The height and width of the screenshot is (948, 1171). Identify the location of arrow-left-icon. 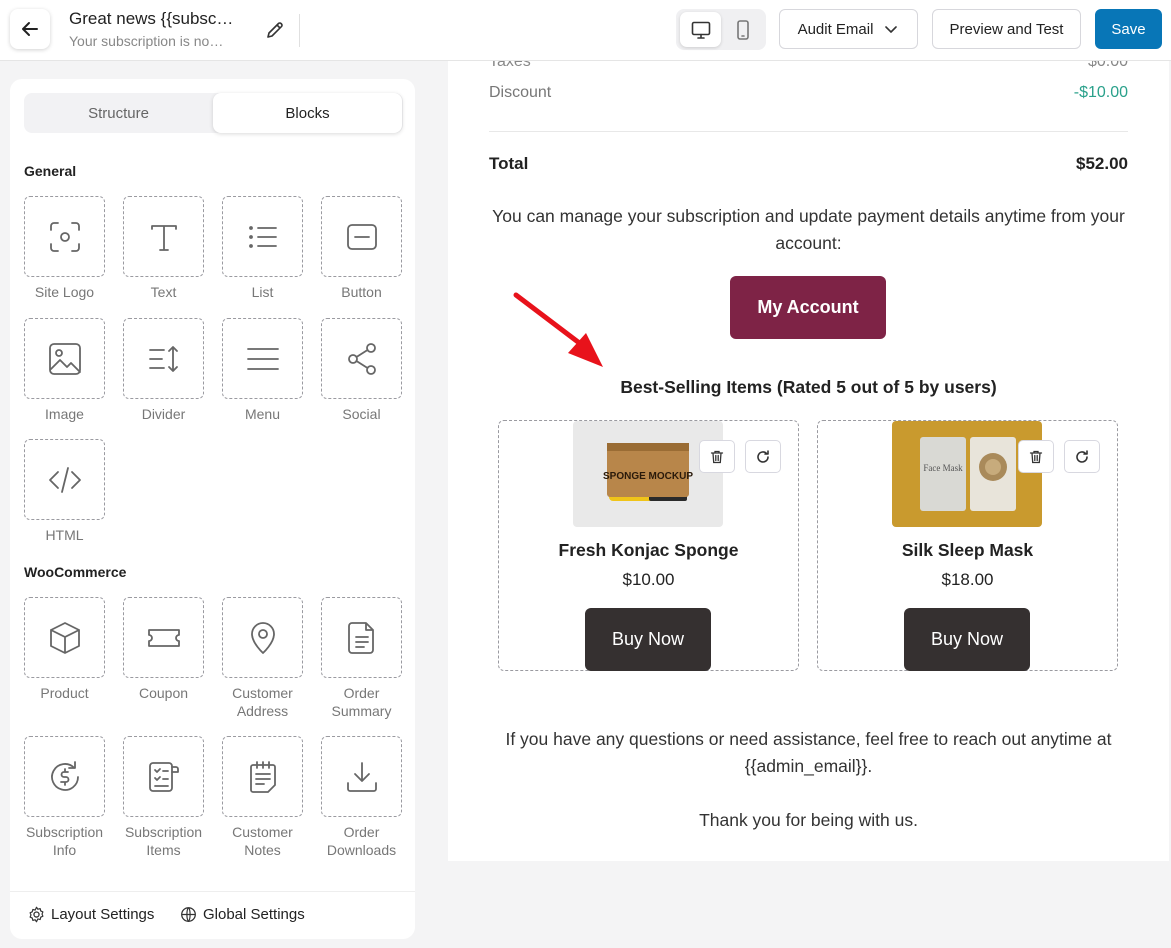
(30, 29).